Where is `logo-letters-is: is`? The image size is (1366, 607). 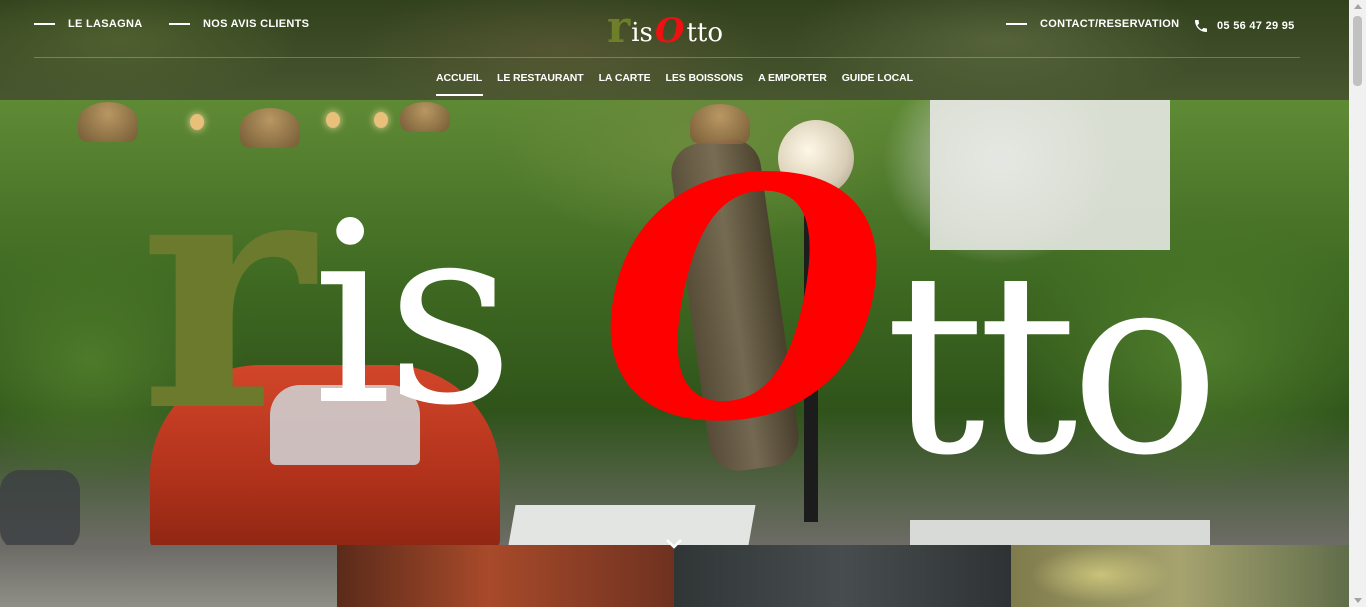
logo-letters-is: is is located at coordinates (642, 33).